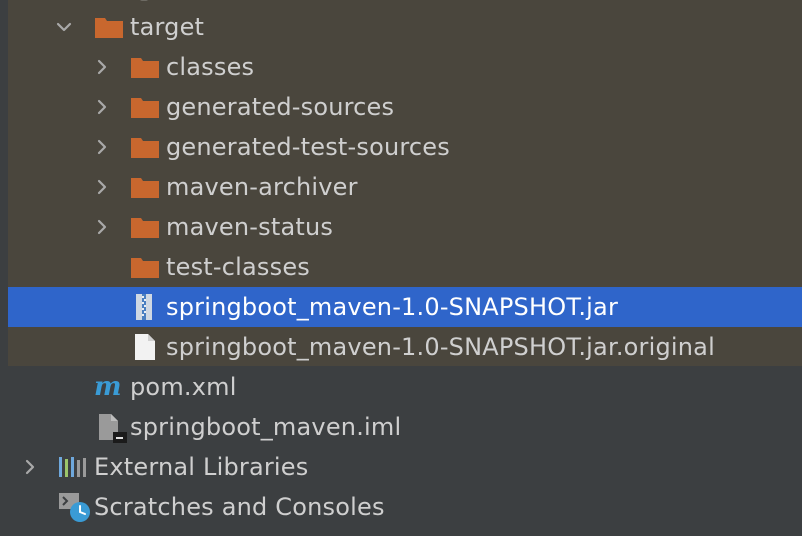 This screenshot has width=802, height=536. What do you see at coordinates (113, 428) in the screenshot?
I see `iml-file-icon` at bounding box center [113, 428].